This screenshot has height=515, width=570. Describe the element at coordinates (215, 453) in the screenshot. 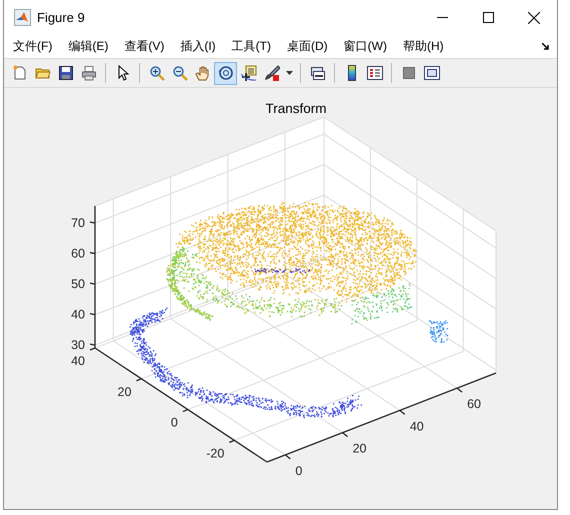

I see `y-tick-label: -20` at that location.